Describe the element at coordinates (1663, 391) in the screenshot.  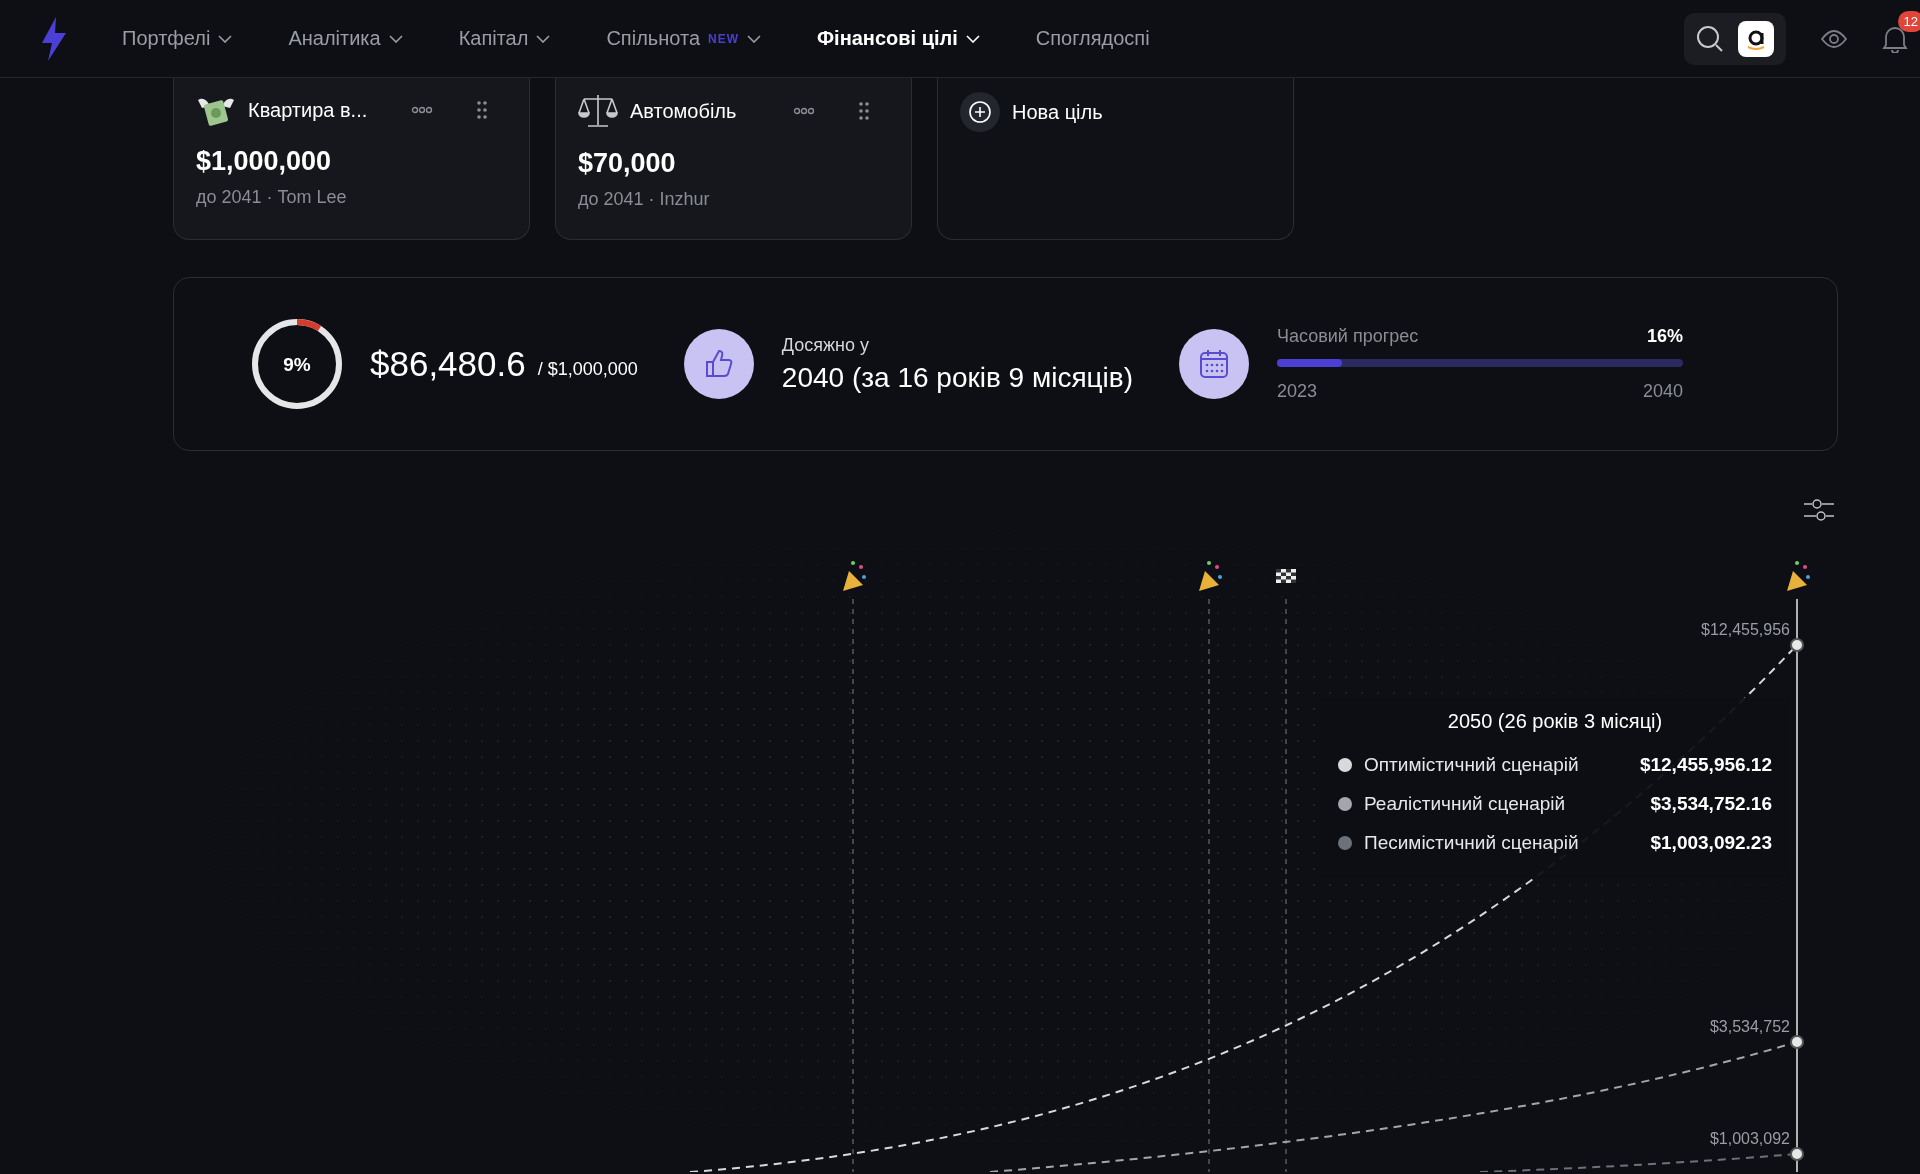
I see `end-year: 2040` at that location.